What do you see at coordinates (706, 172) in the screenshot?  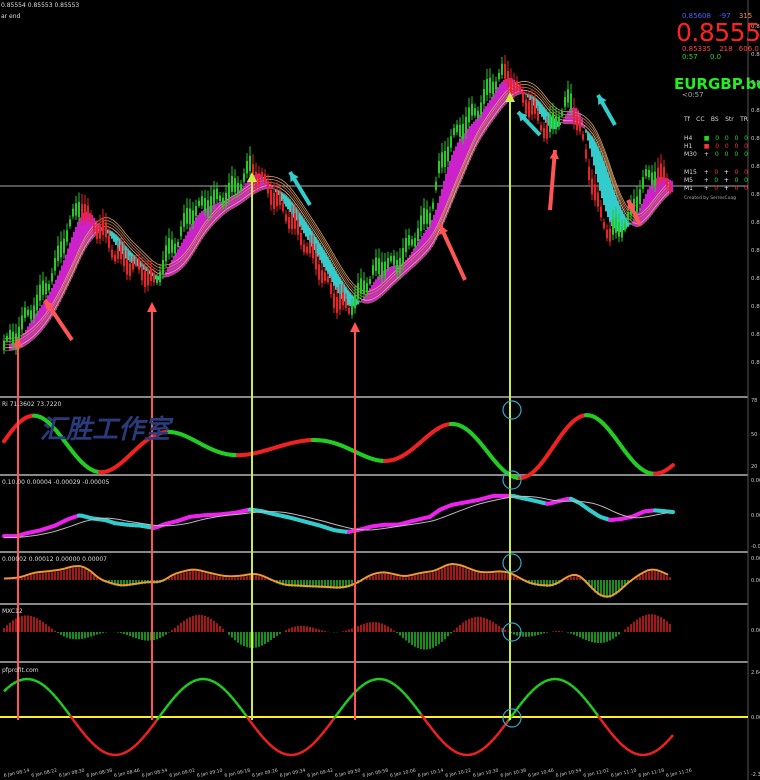 I see `strength-cell: +` at bounding box center [706, 172].